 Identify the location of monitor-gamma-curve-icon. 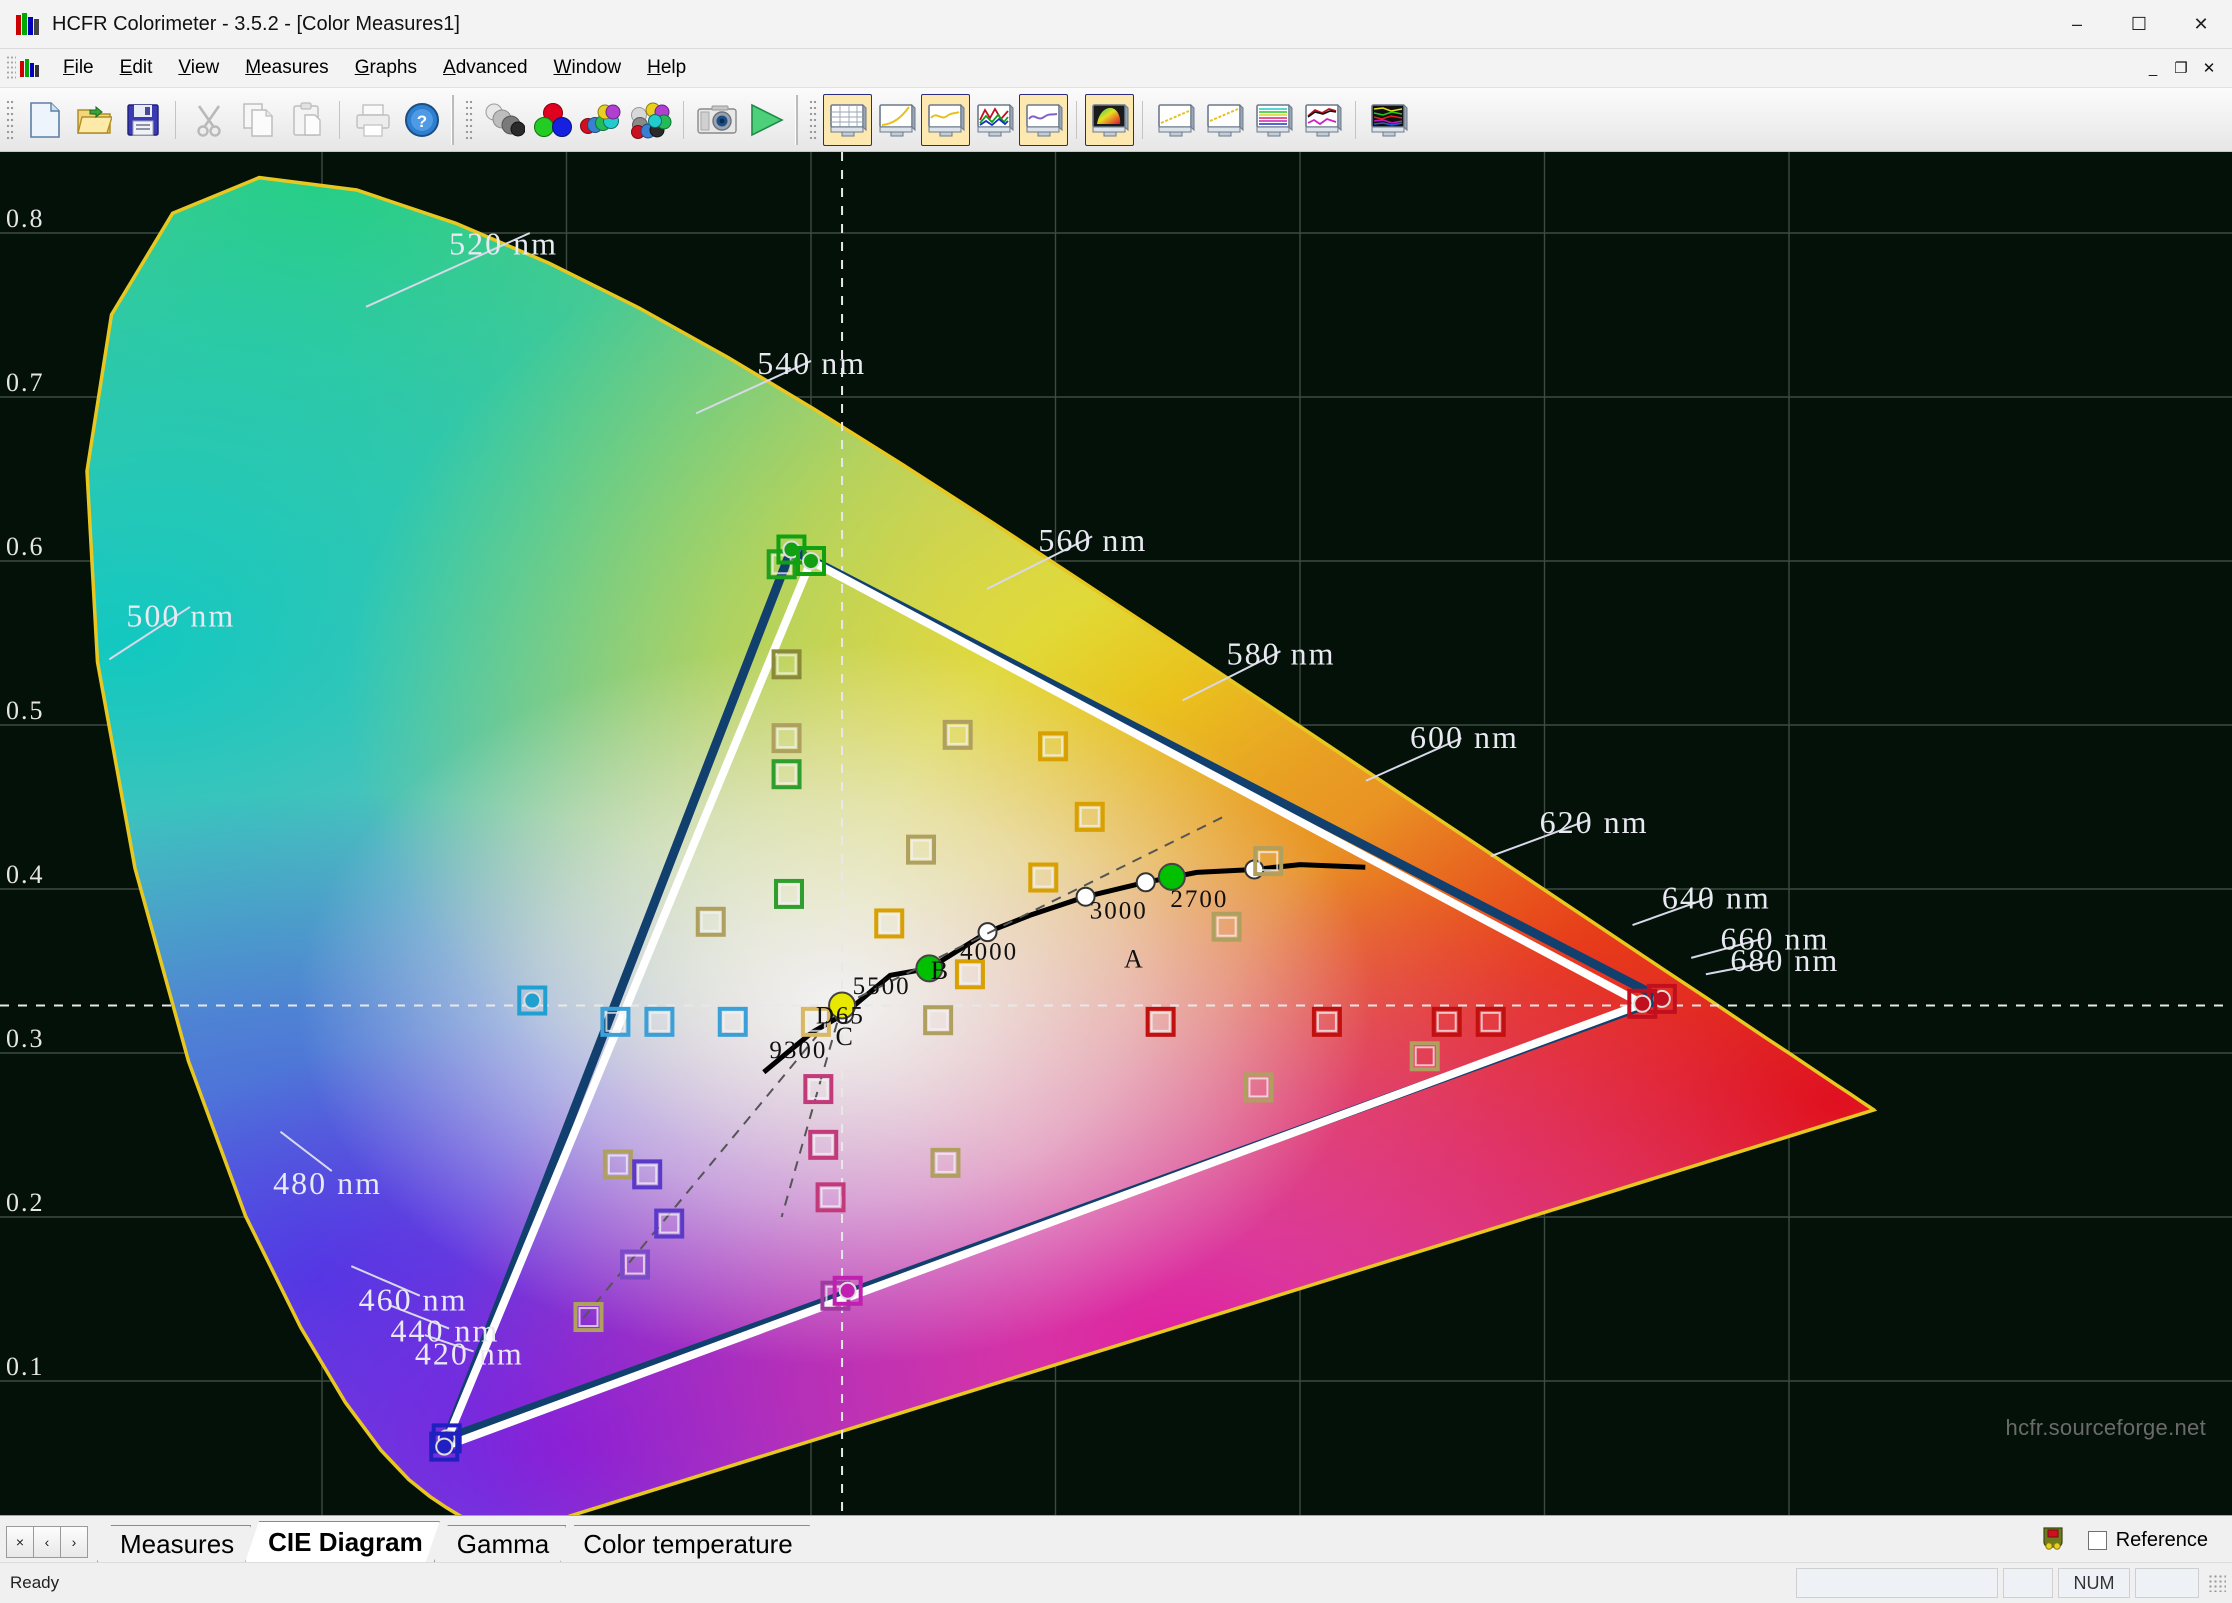
(945, 119).